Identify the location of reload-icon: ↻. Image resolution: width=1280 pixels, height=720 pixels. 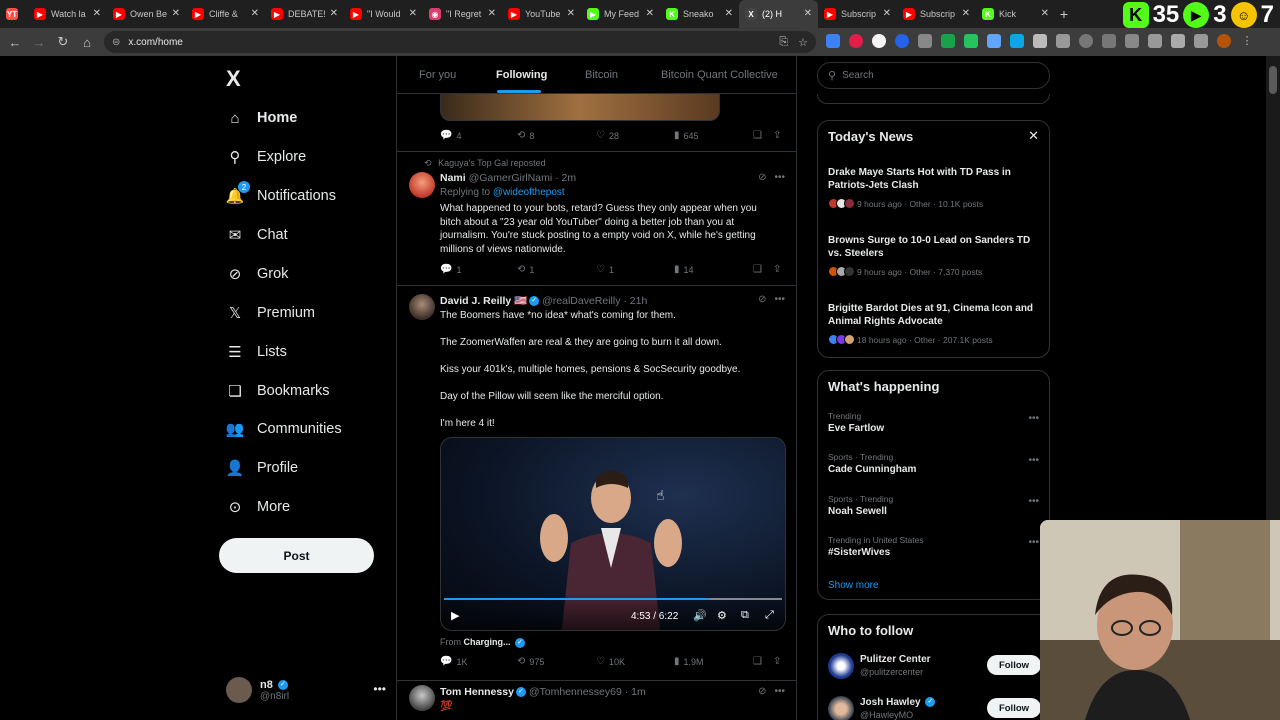
(63, 42).